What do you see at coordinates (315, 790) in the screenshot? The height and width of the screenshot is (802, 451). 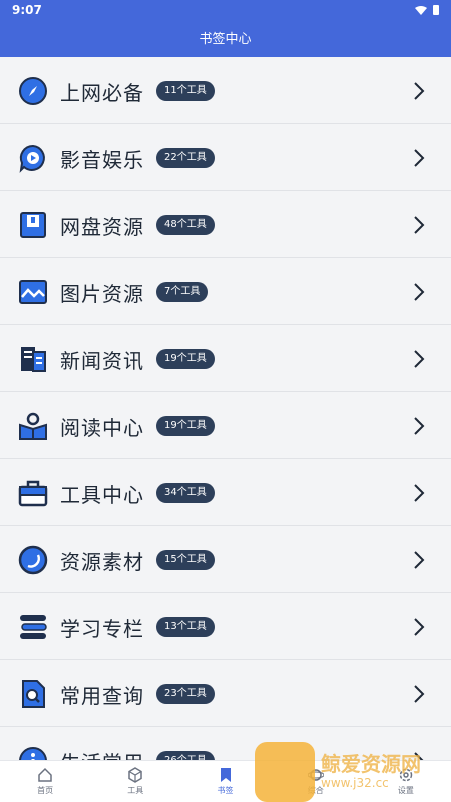 I see `nav-label: 综合` at bounding box center [315, 790].